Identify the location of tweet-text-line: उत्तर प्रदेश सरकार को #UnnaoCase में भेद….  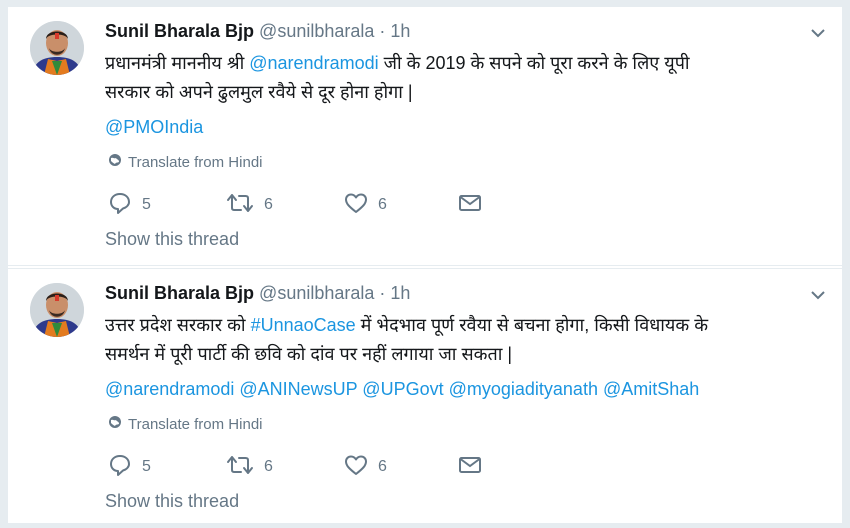
(465, 325).